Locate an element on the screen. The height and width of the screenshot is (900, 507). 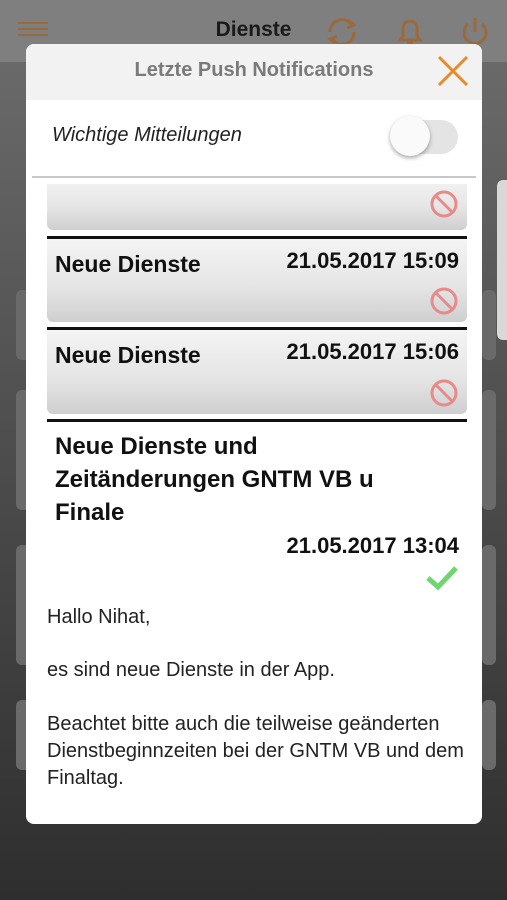
notification-date: 21.05.2017 15:09 is located at coordinates (373, 260).